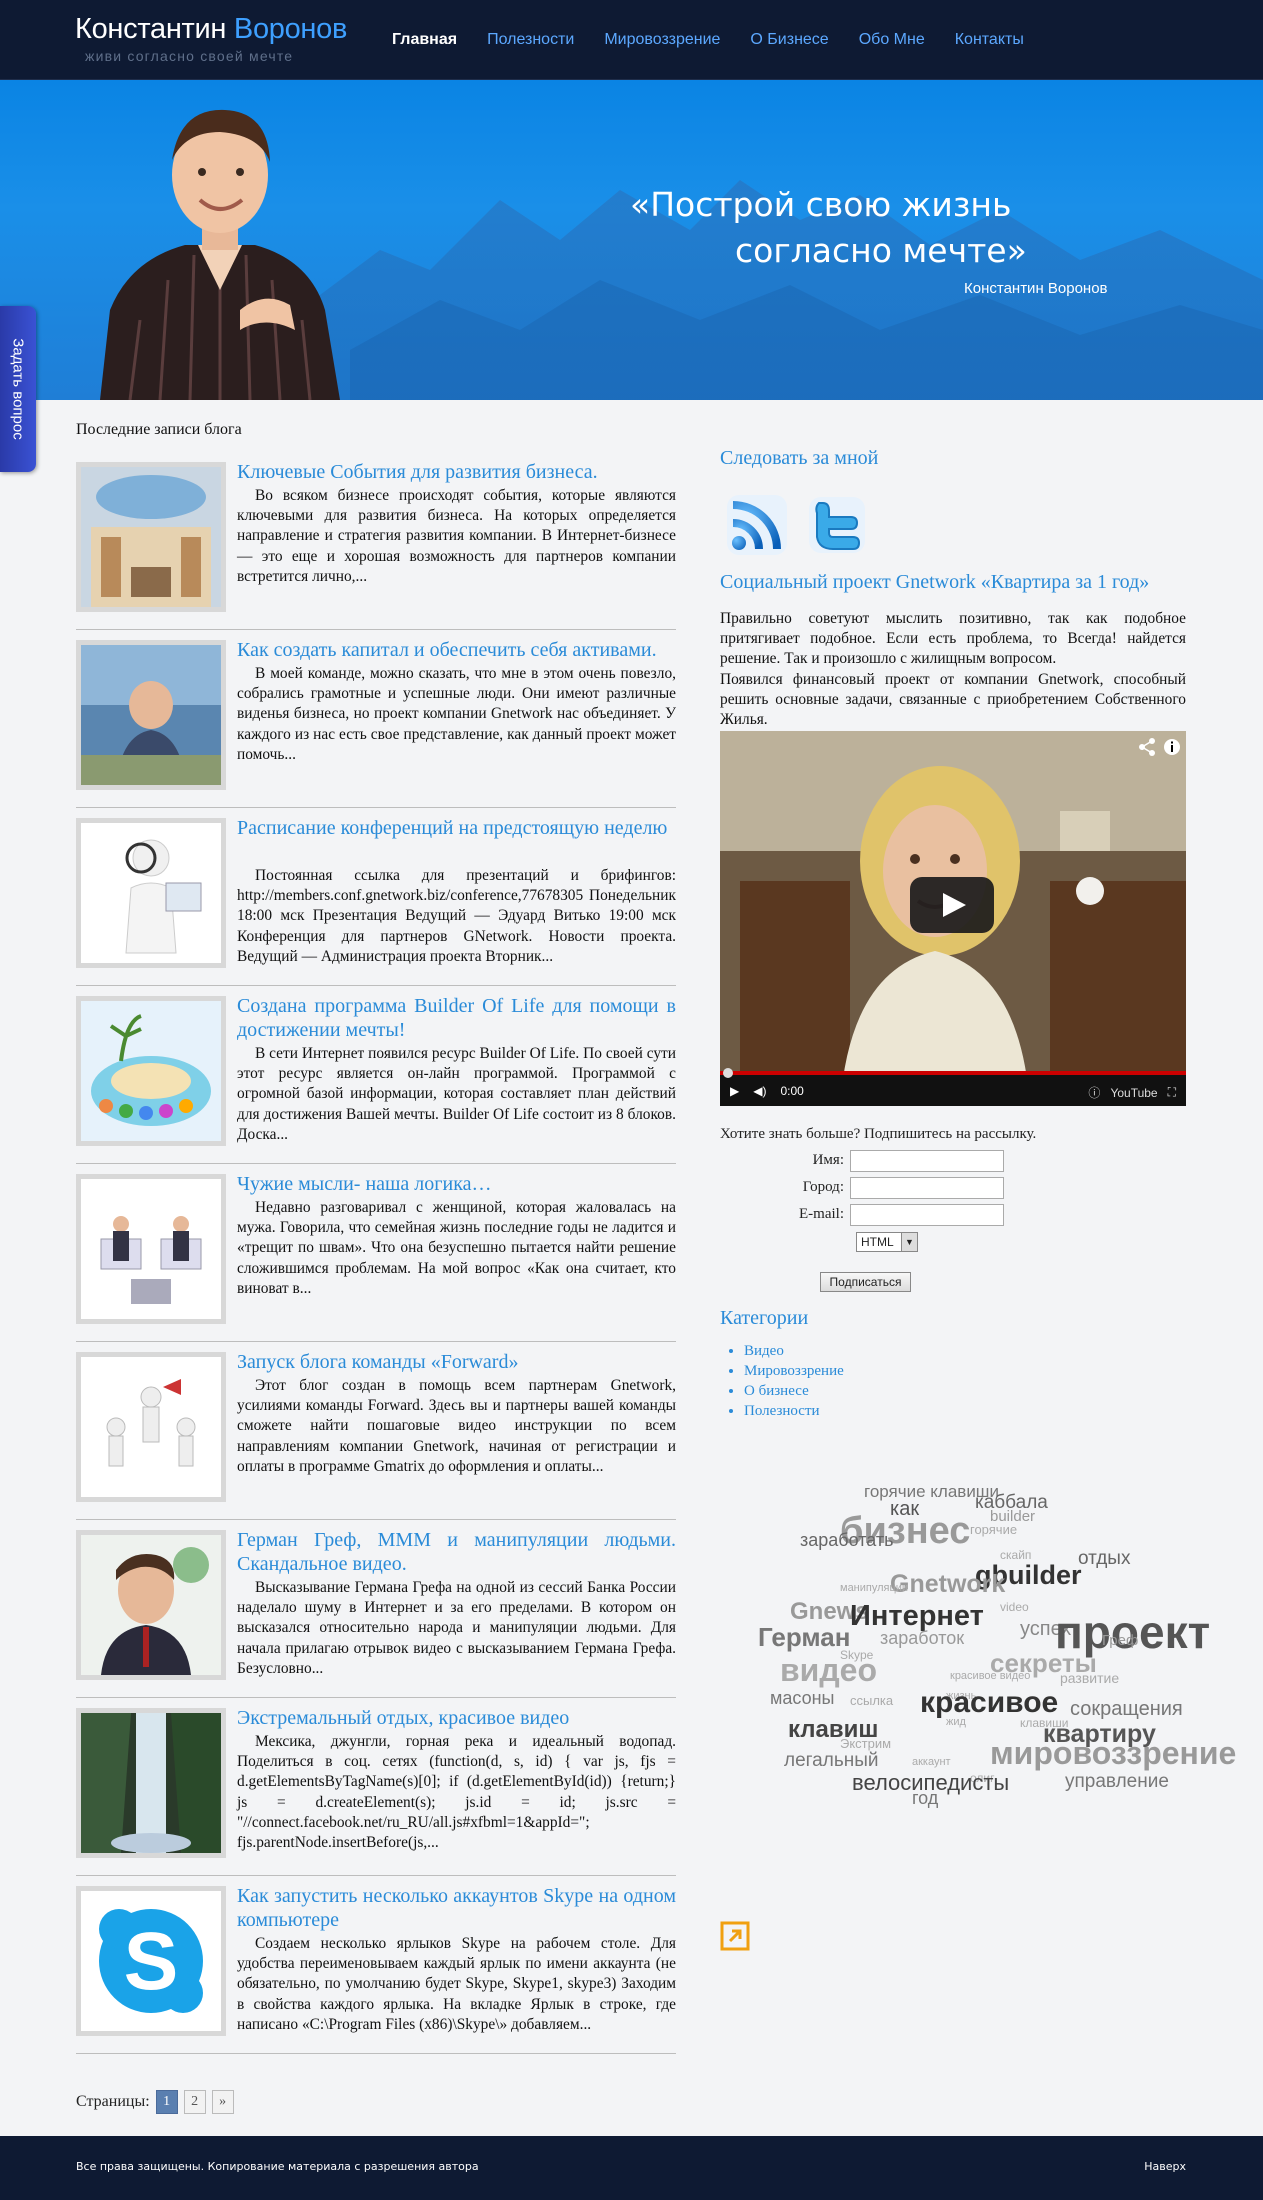  Describe the element at coordinates (735, 1936) in the screenshot. I see `expand-icon` at that location.